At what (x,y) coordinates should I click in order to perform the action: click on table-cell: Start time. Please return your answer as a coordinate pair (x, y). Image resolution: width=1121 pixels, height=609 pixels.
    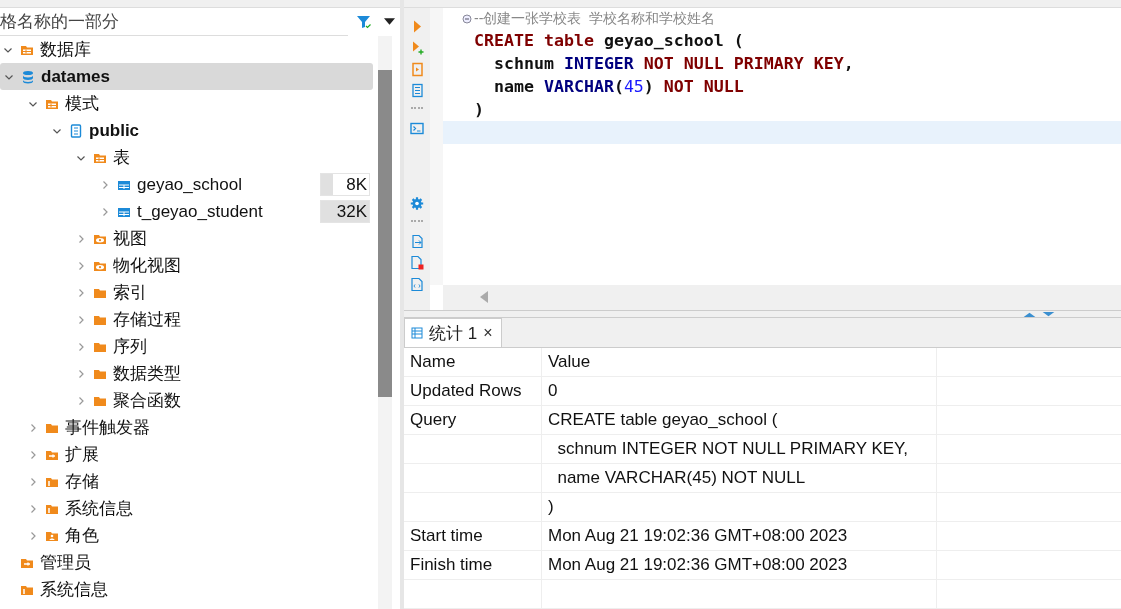
    Looking at the image, I should click on (473, 536).